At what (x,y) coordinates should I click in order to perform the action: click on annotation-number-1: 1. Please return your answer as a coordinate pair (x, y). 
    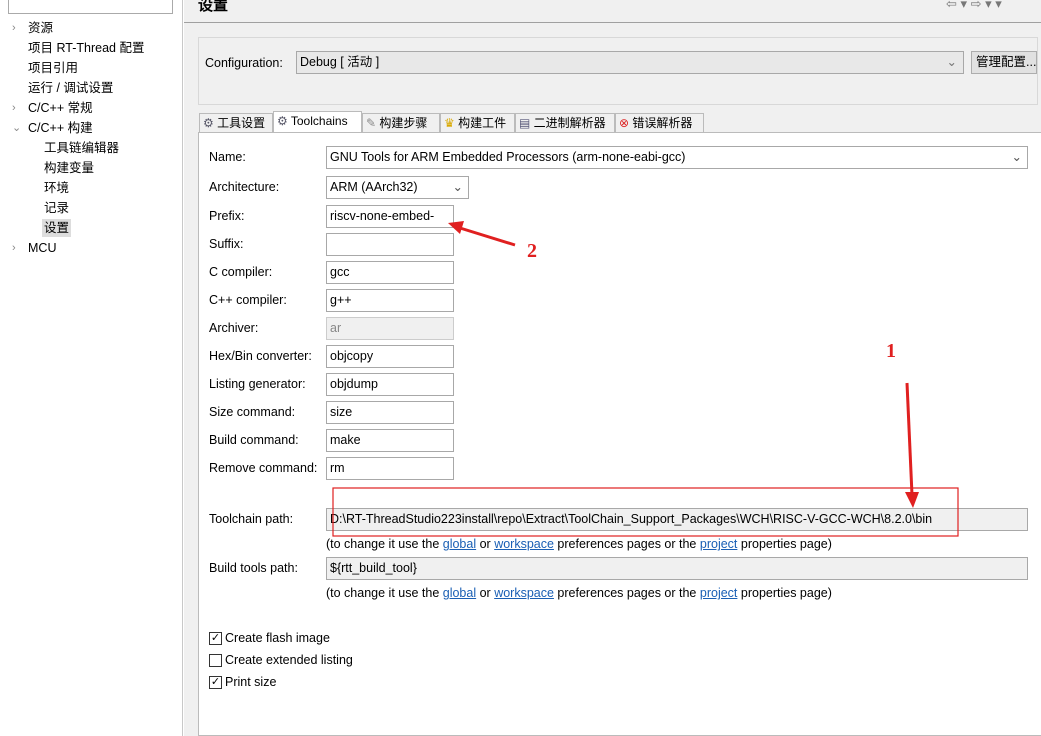
    Looking at the image, I should click on (891, 351).